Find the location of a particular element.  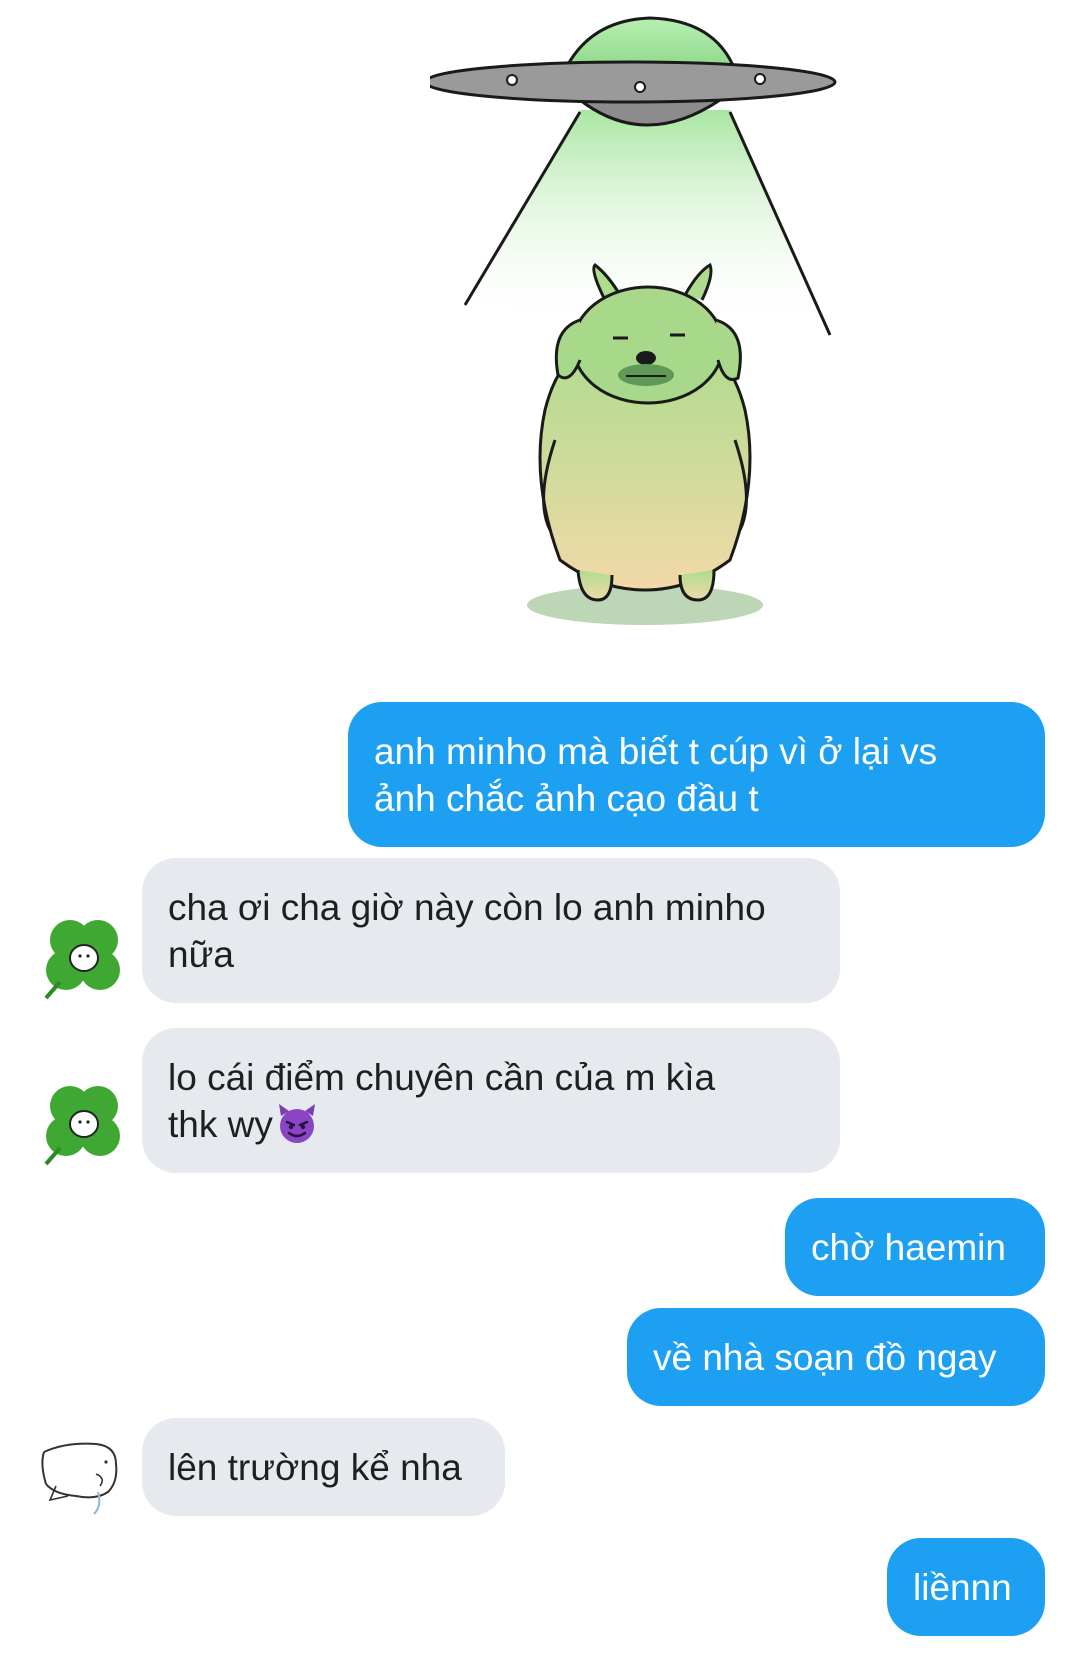

received-message-bubble: lên trường kể nha is located at coordinates (323, 1467).